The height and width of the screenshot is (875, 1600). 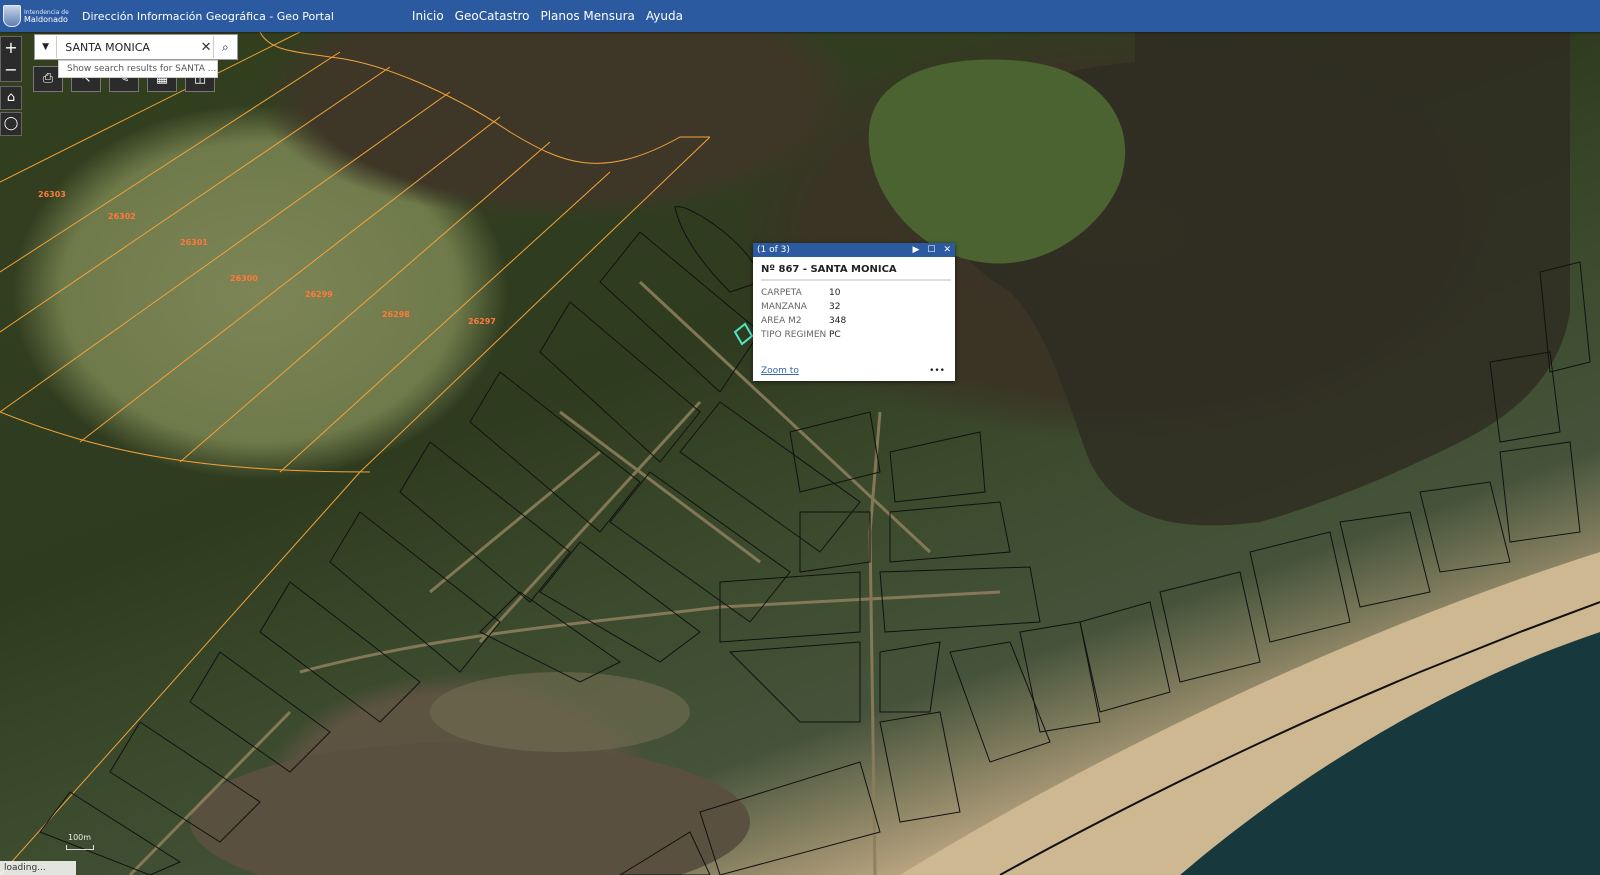 I want to click on selected-parcel-highlight, so click(x=743, y=334).